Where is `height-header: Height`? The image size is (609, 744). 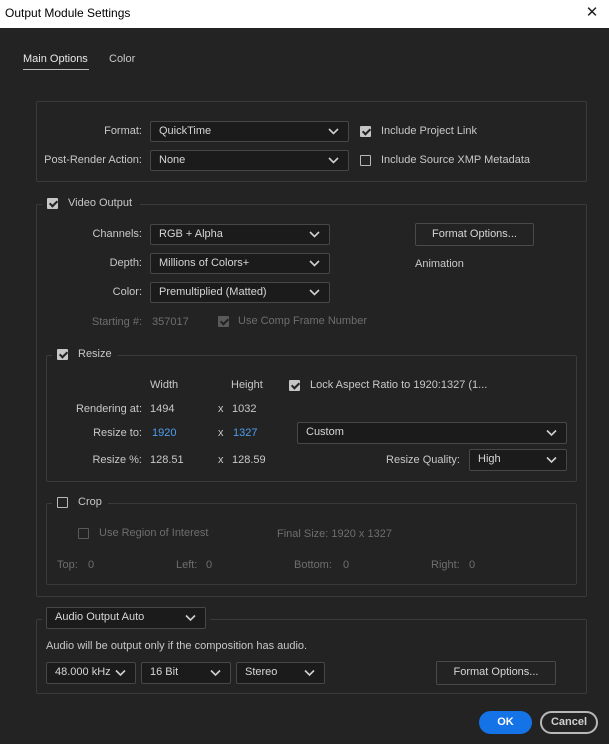 height-header: Height is located at coordinates (247, 385).